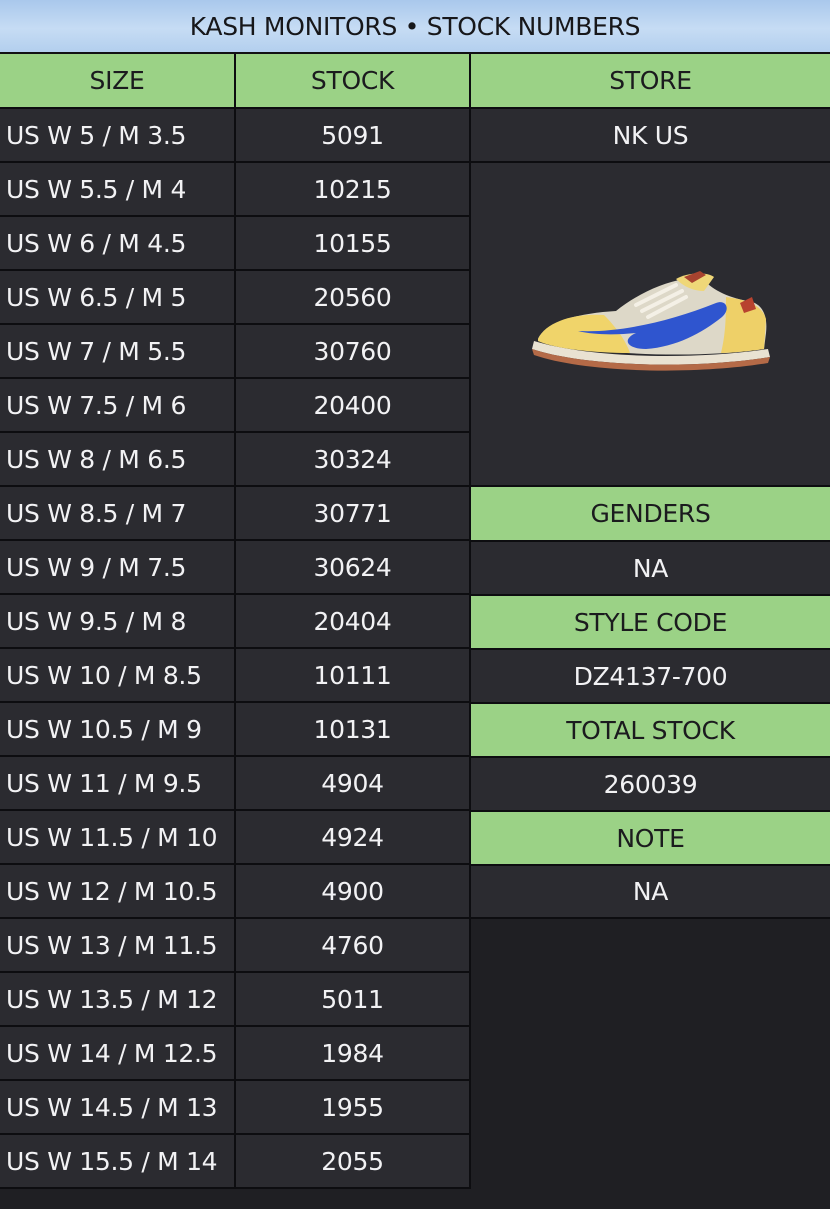 Image resolution: width=830 pixels, height=1209 pixels. Describe the element at coordinates (353, 838) in the screenshot. I see `stock-cell: 4924` at that location.